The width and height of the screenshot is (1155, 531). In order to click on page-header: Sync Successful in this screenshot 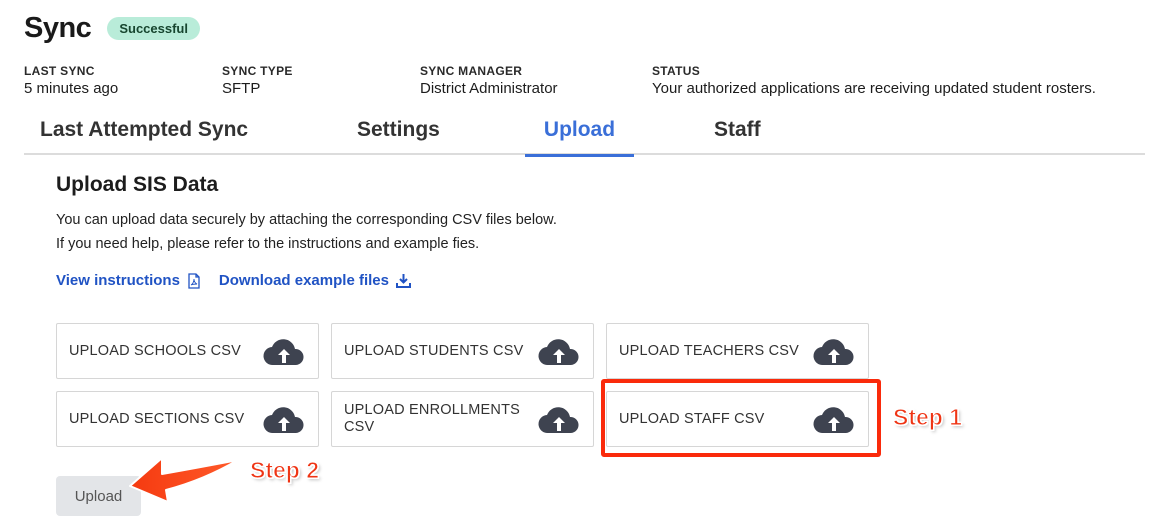, I will do `click(112, 28)`.